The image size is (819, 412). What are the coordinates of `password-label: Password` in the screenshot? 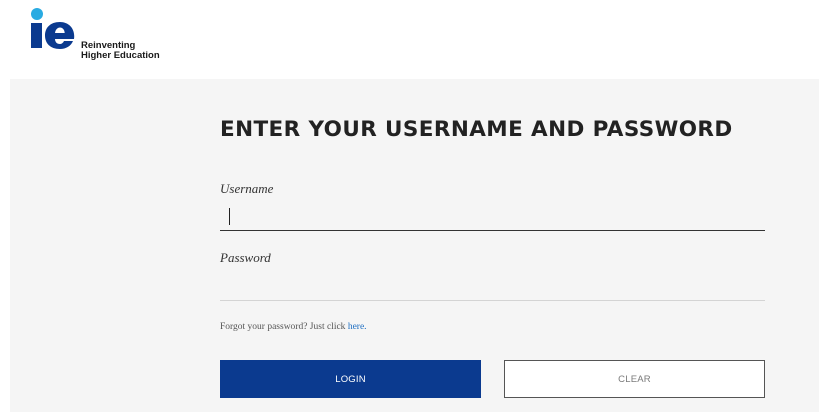 It's located at (245, 257).